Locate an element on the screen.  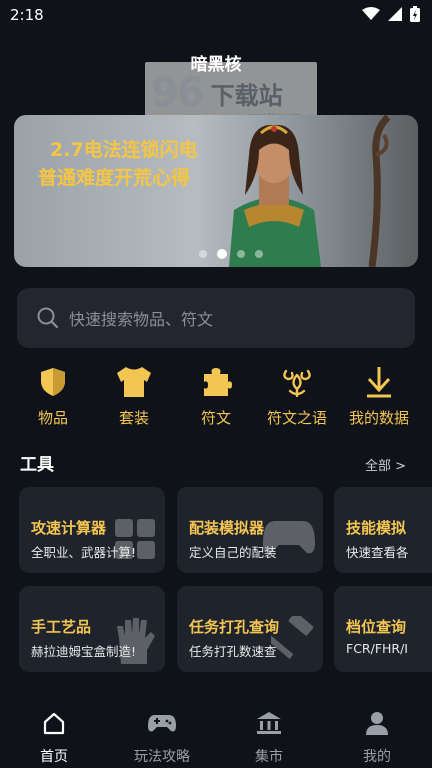
tool-card-title: 攻速计算器 is located at coordinates (69, 528).